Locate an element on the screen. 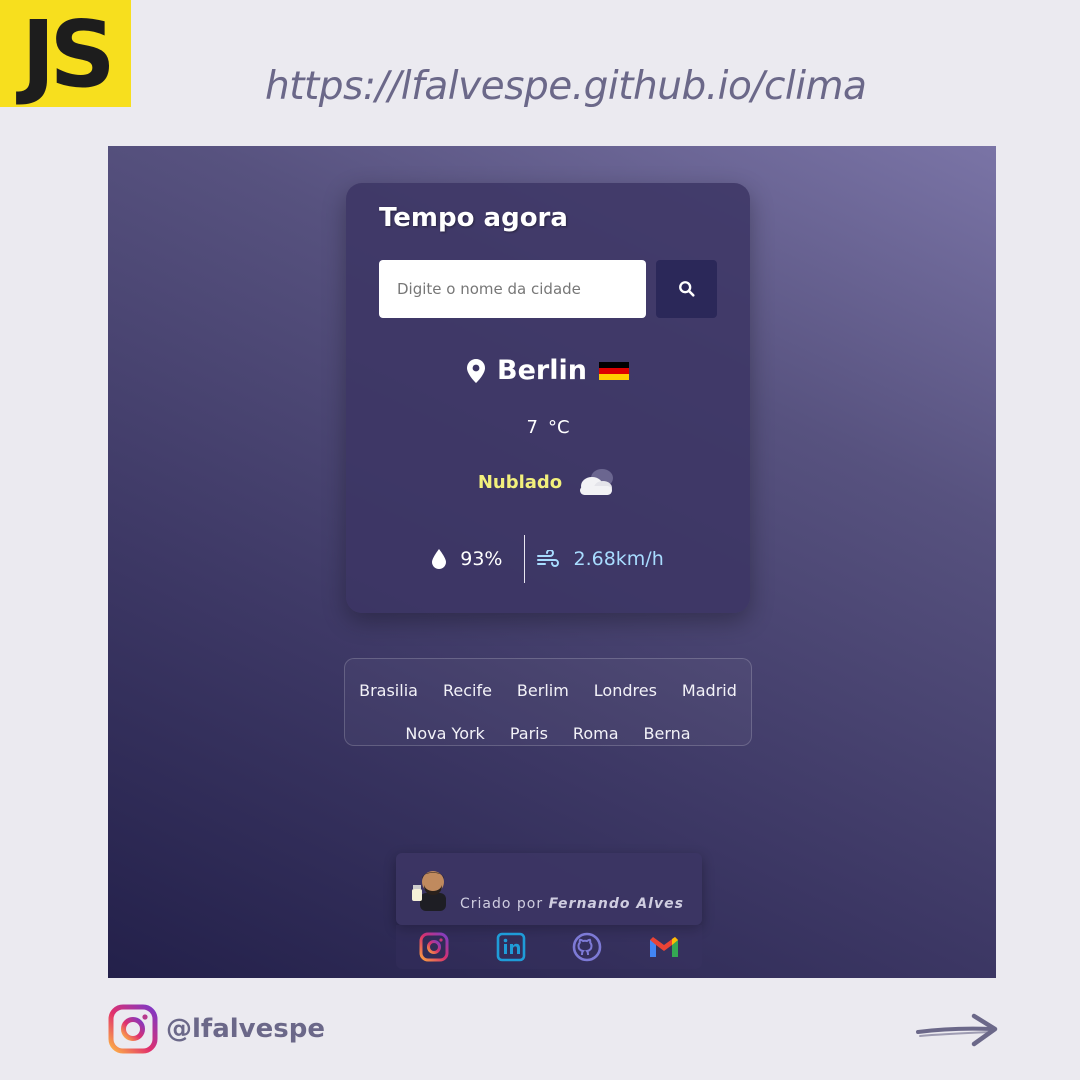 This screenshot has height=1080, width=1080. location-pin-icon is located at coordinates (476, 370).